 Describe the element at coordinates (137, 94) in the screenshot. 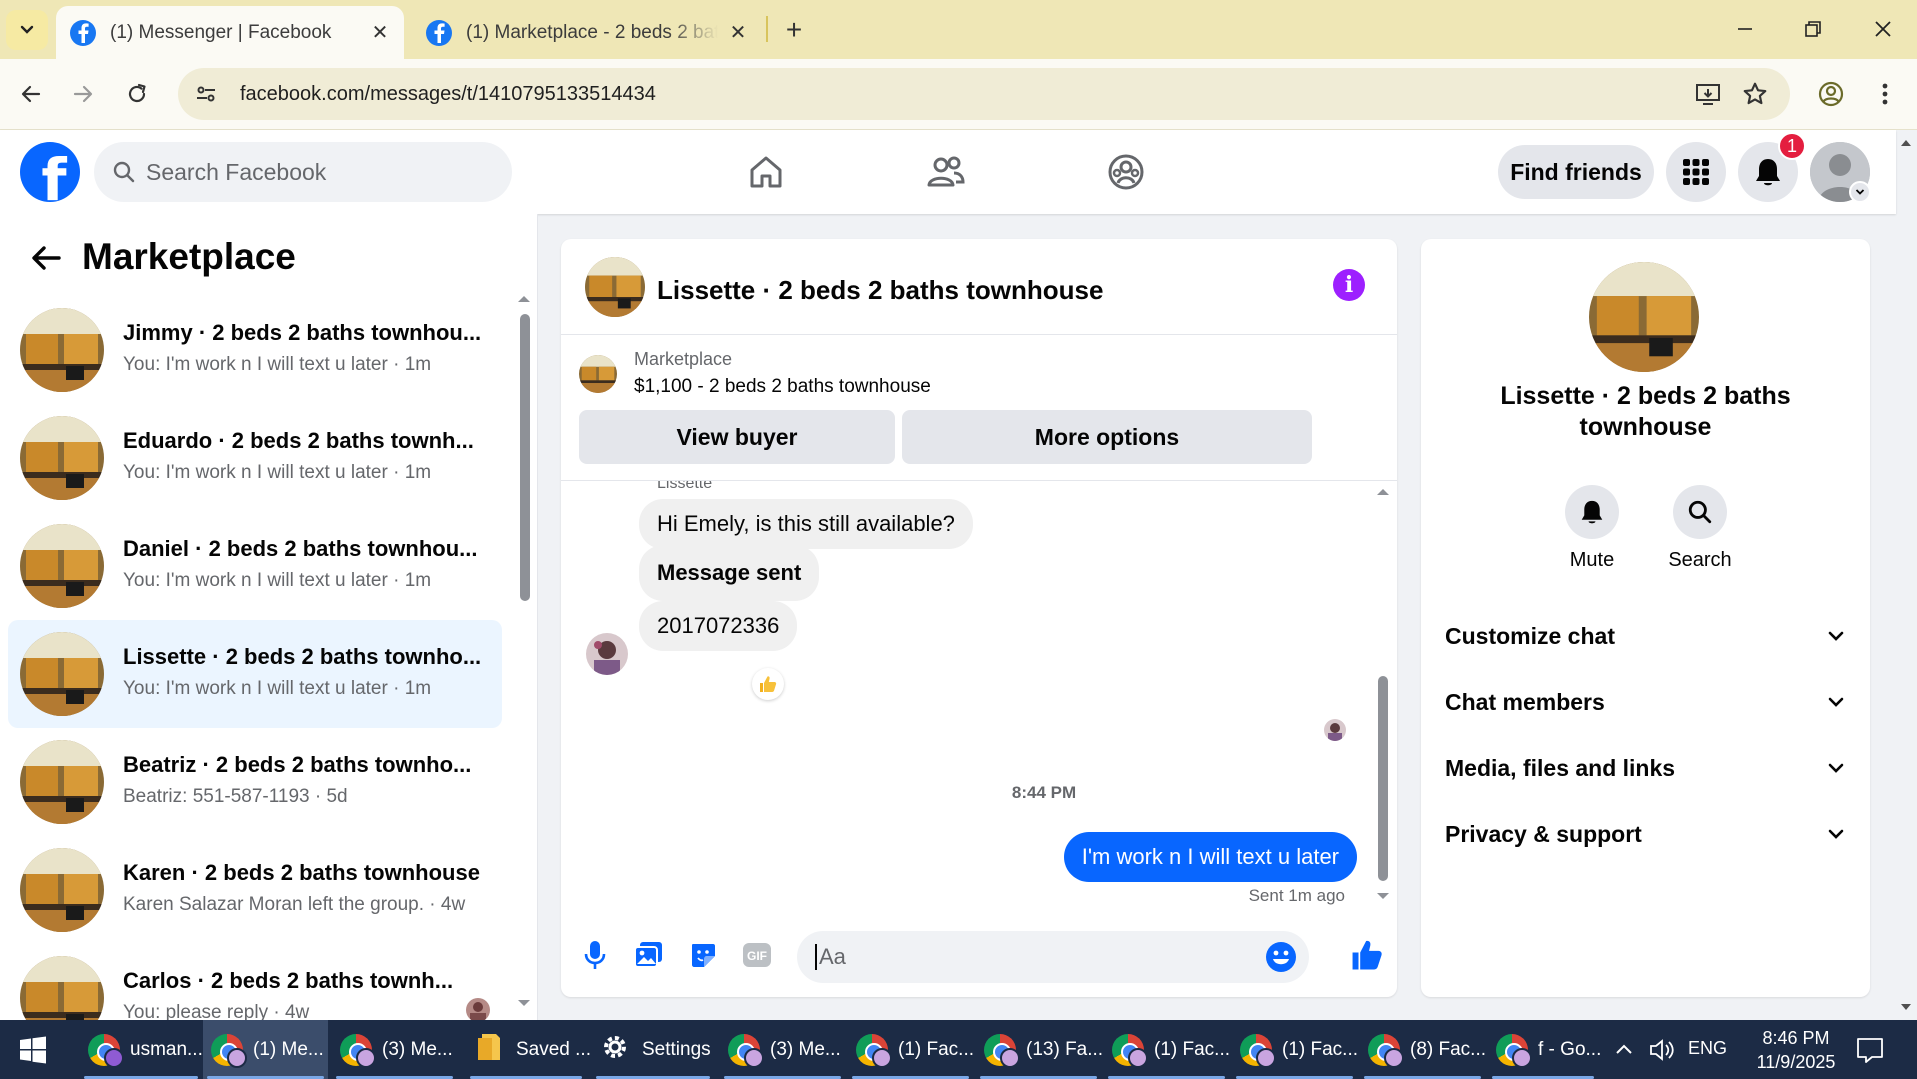

I see `reload-icon` at that location.